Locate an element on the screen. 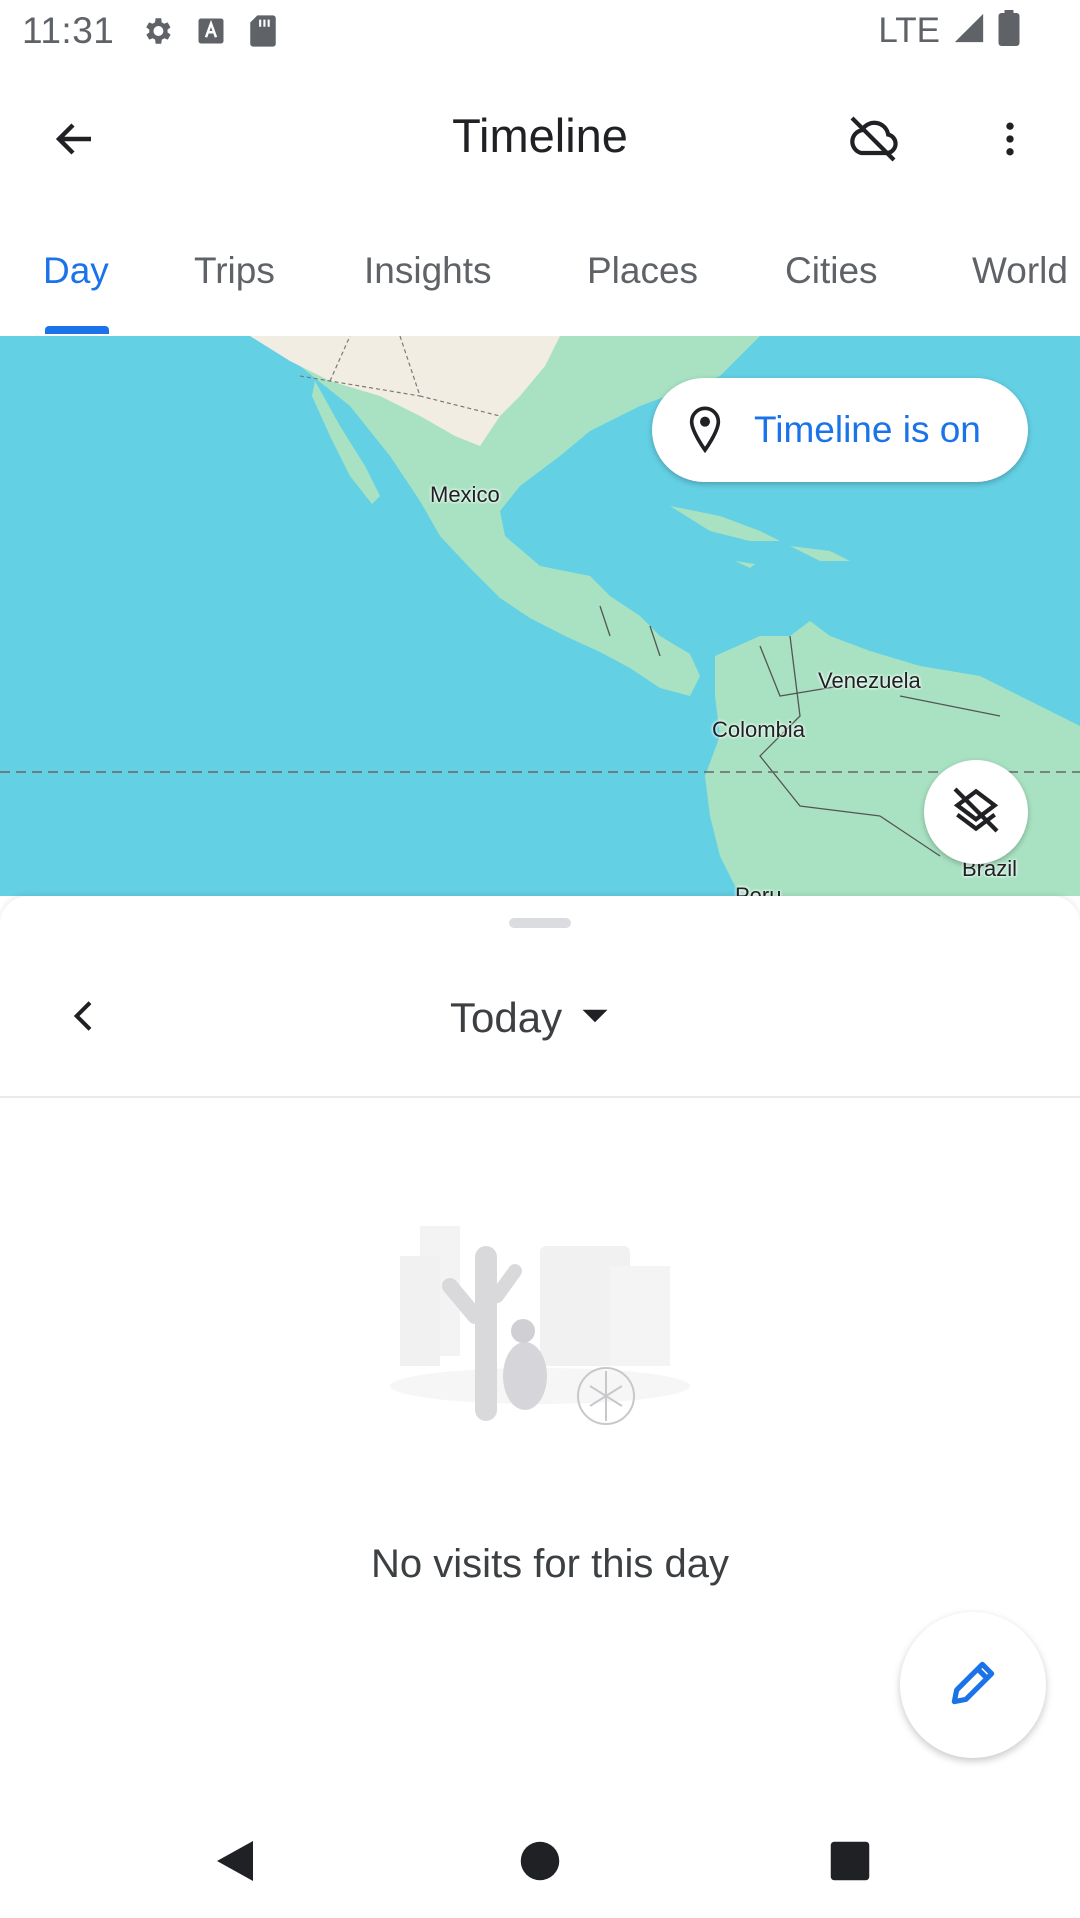 The height and width of the screenshot is (1918, 1080). battery-icon is located at coordinates (1009, 30).